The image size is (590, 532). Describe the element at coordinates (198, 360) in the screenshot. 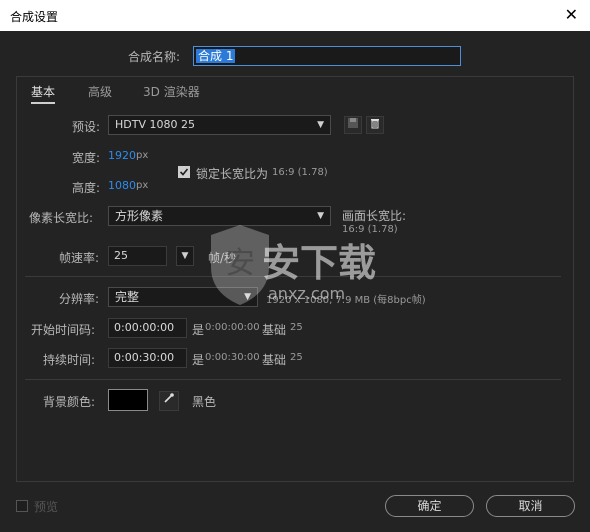

I see `duration-is-label: 是` at that location.